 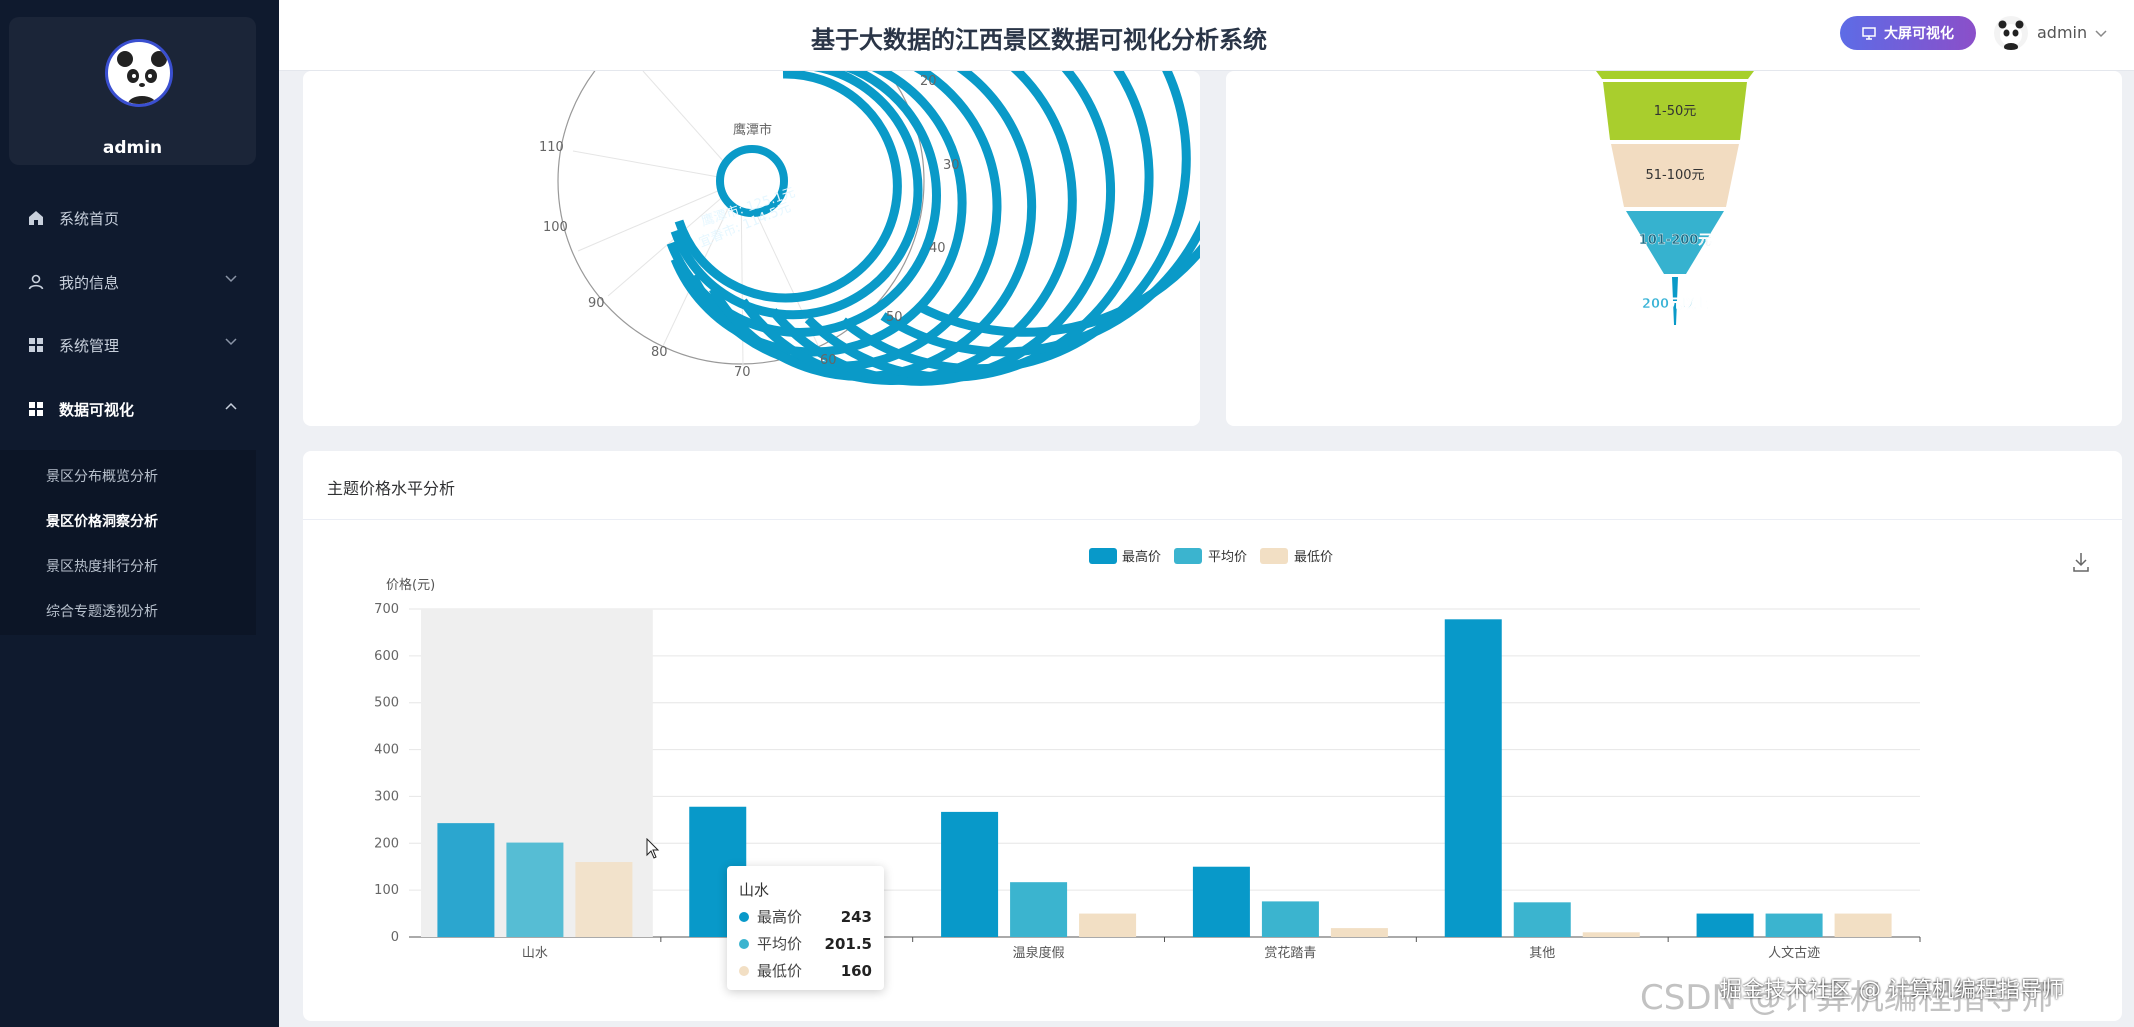 I want to click on polar-tick: 40, so click(x=937, y=248).